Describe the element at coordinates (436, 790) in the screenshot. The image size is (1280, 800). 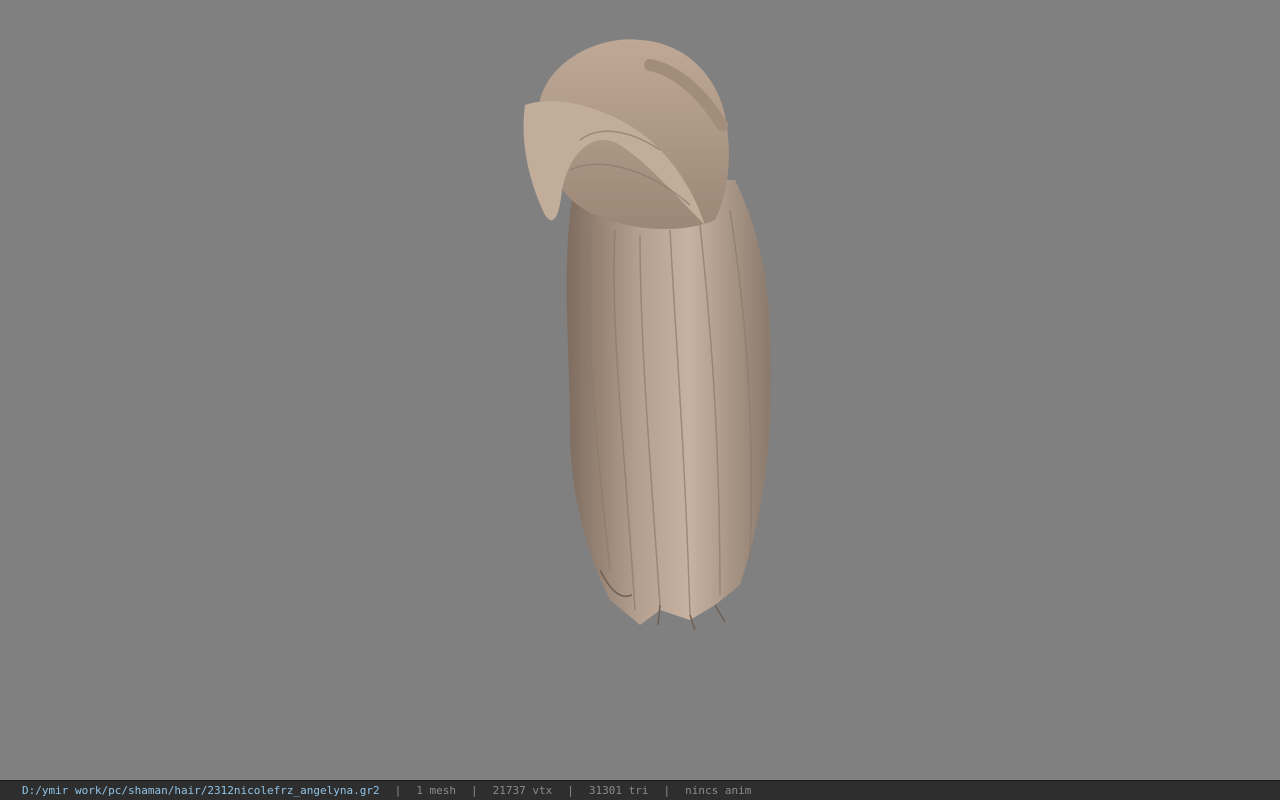
I see `mesh-count: 1 mesh` at that location.